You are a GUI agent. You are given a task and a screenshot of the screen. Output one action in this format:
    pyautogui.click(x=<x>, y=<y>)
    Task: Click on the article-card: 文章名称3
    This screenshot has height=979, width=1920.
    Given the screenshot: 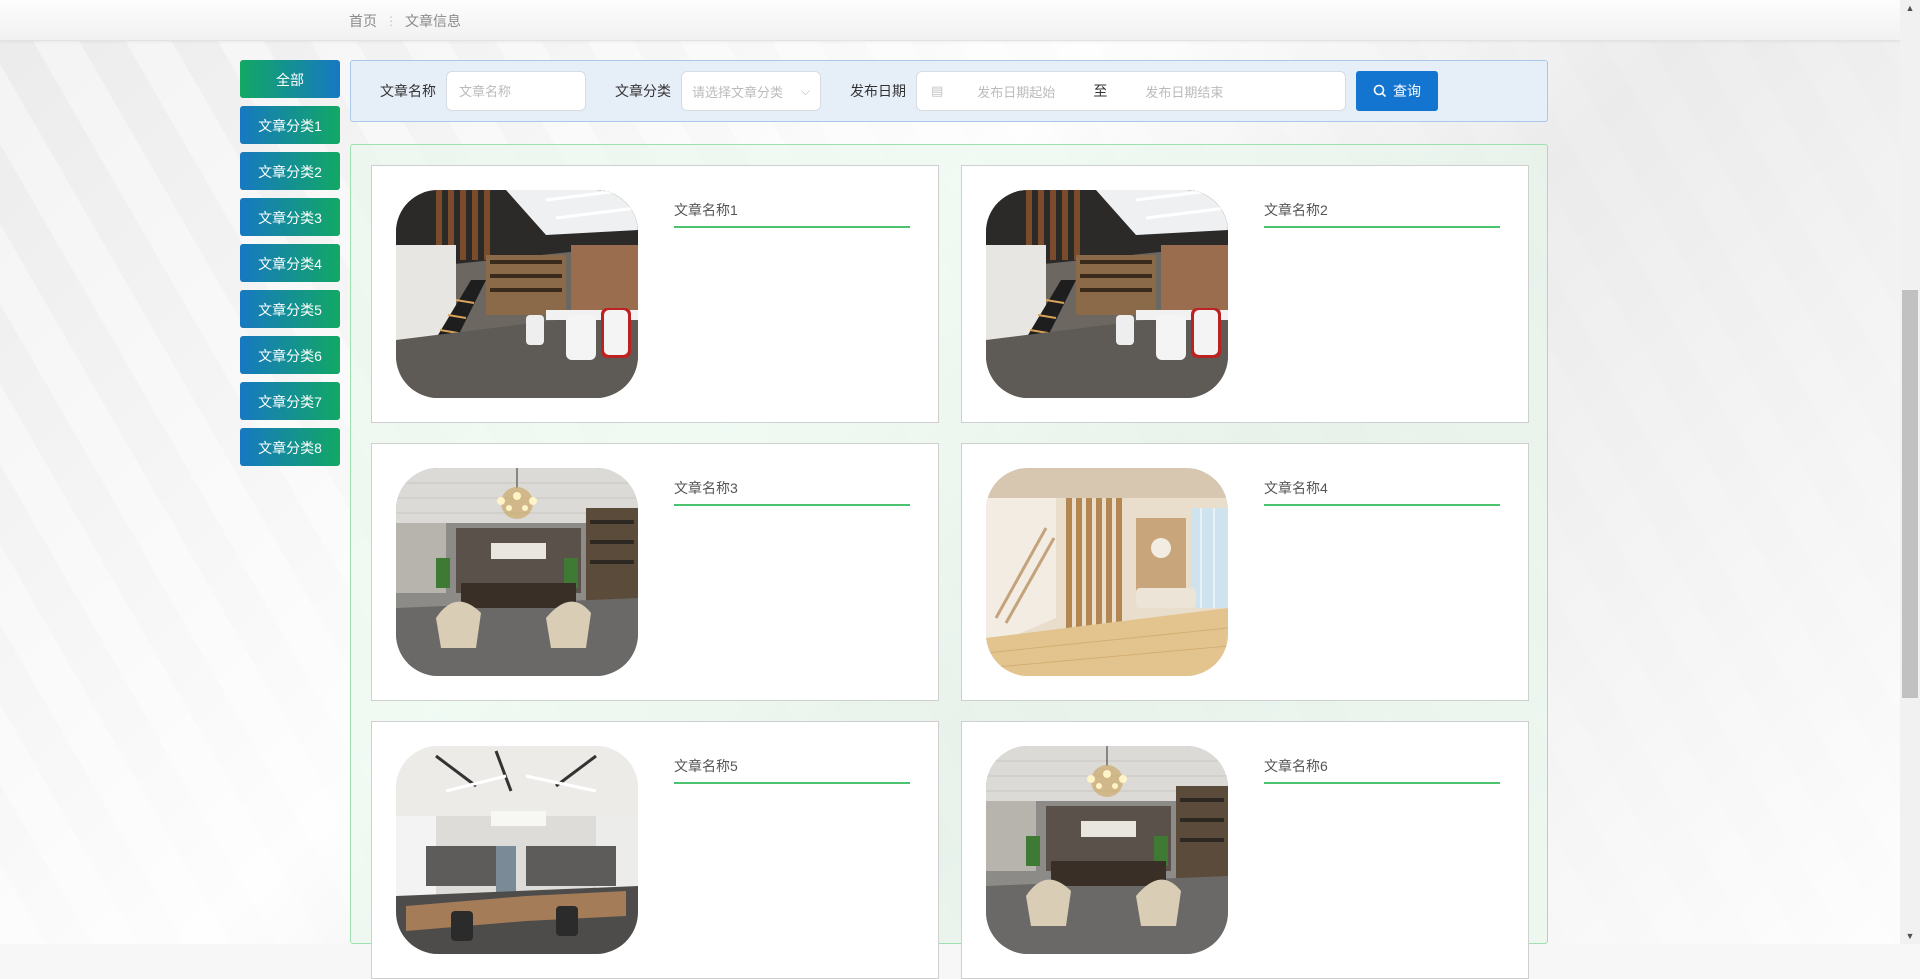 What is the action you would take?
    pyautogui.click(x=655, y=572)
    